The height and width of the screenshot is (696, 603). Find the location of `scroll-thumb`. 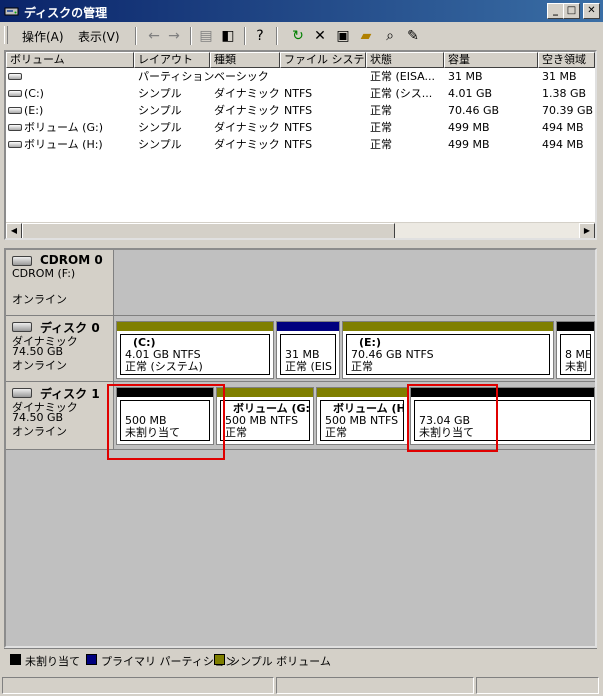

scroll-thumb is located at coordinates (208, 230).